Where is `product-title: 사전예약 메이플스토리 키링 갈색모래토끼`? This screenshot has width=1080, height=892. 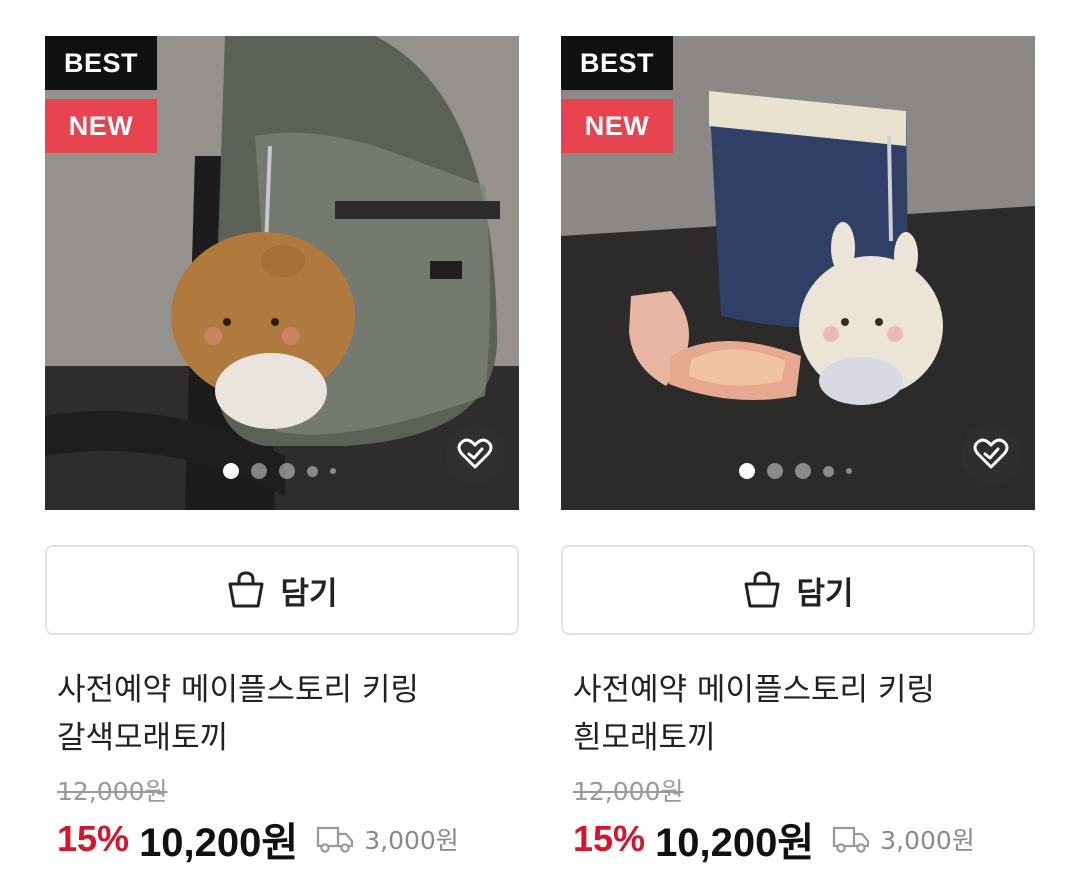
product-title: 사전예약 메이플스토리 키링 갈색모래토끼 is located at coordinates (287, 714).